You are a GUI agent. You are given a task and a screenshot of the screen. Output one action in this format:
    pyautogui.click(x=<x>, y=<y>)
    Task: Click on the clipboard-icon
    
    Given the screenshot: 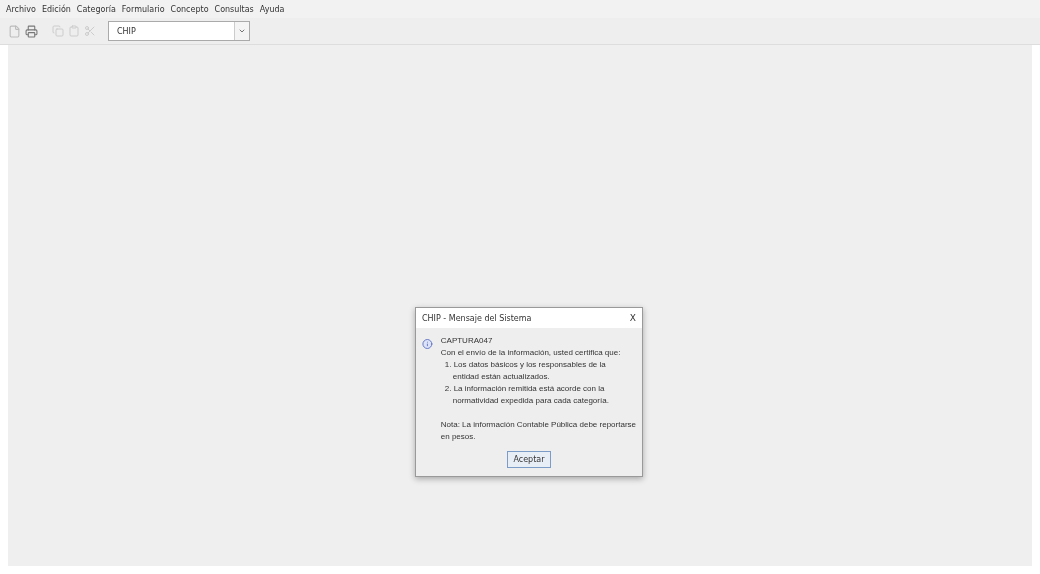 What is the action you would take?
    pyautogui.click(x=74, y=31)
    